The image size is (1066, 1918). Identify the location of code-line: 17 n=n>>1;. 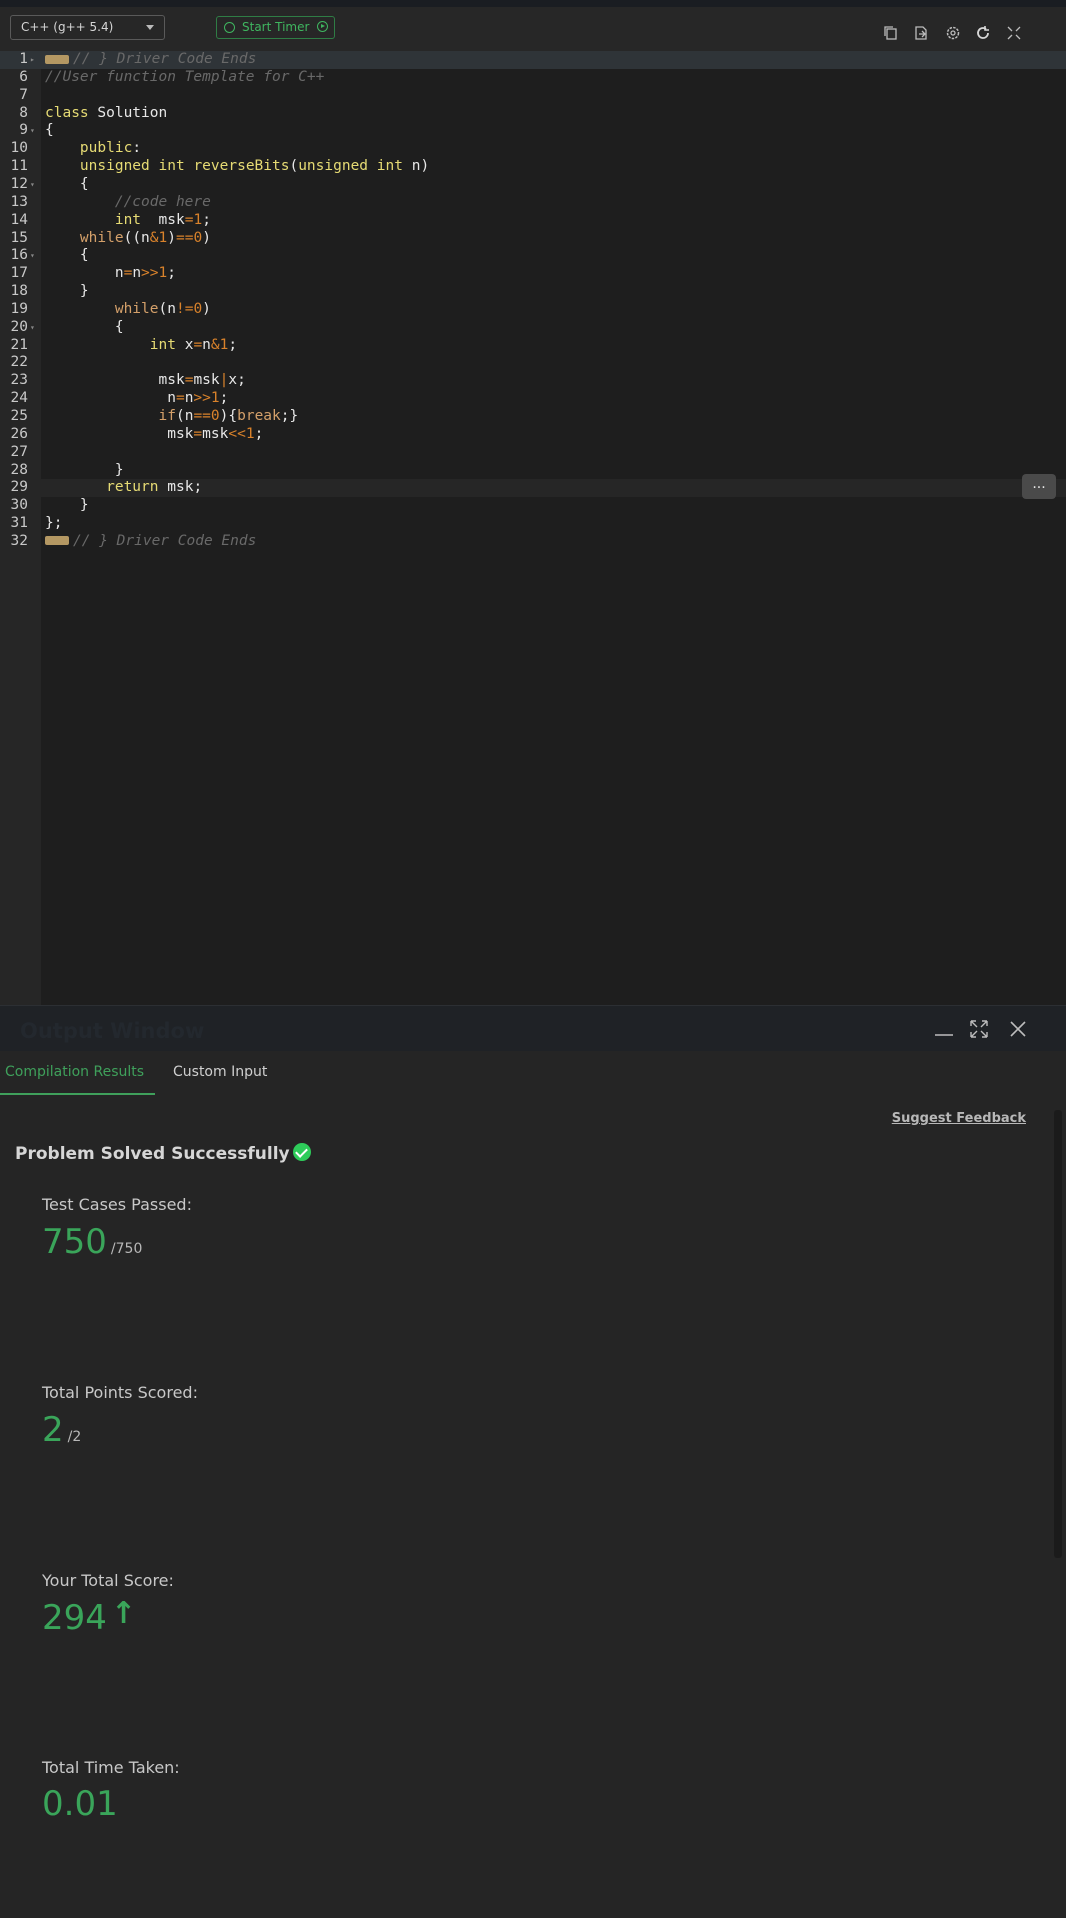
(533, 274).